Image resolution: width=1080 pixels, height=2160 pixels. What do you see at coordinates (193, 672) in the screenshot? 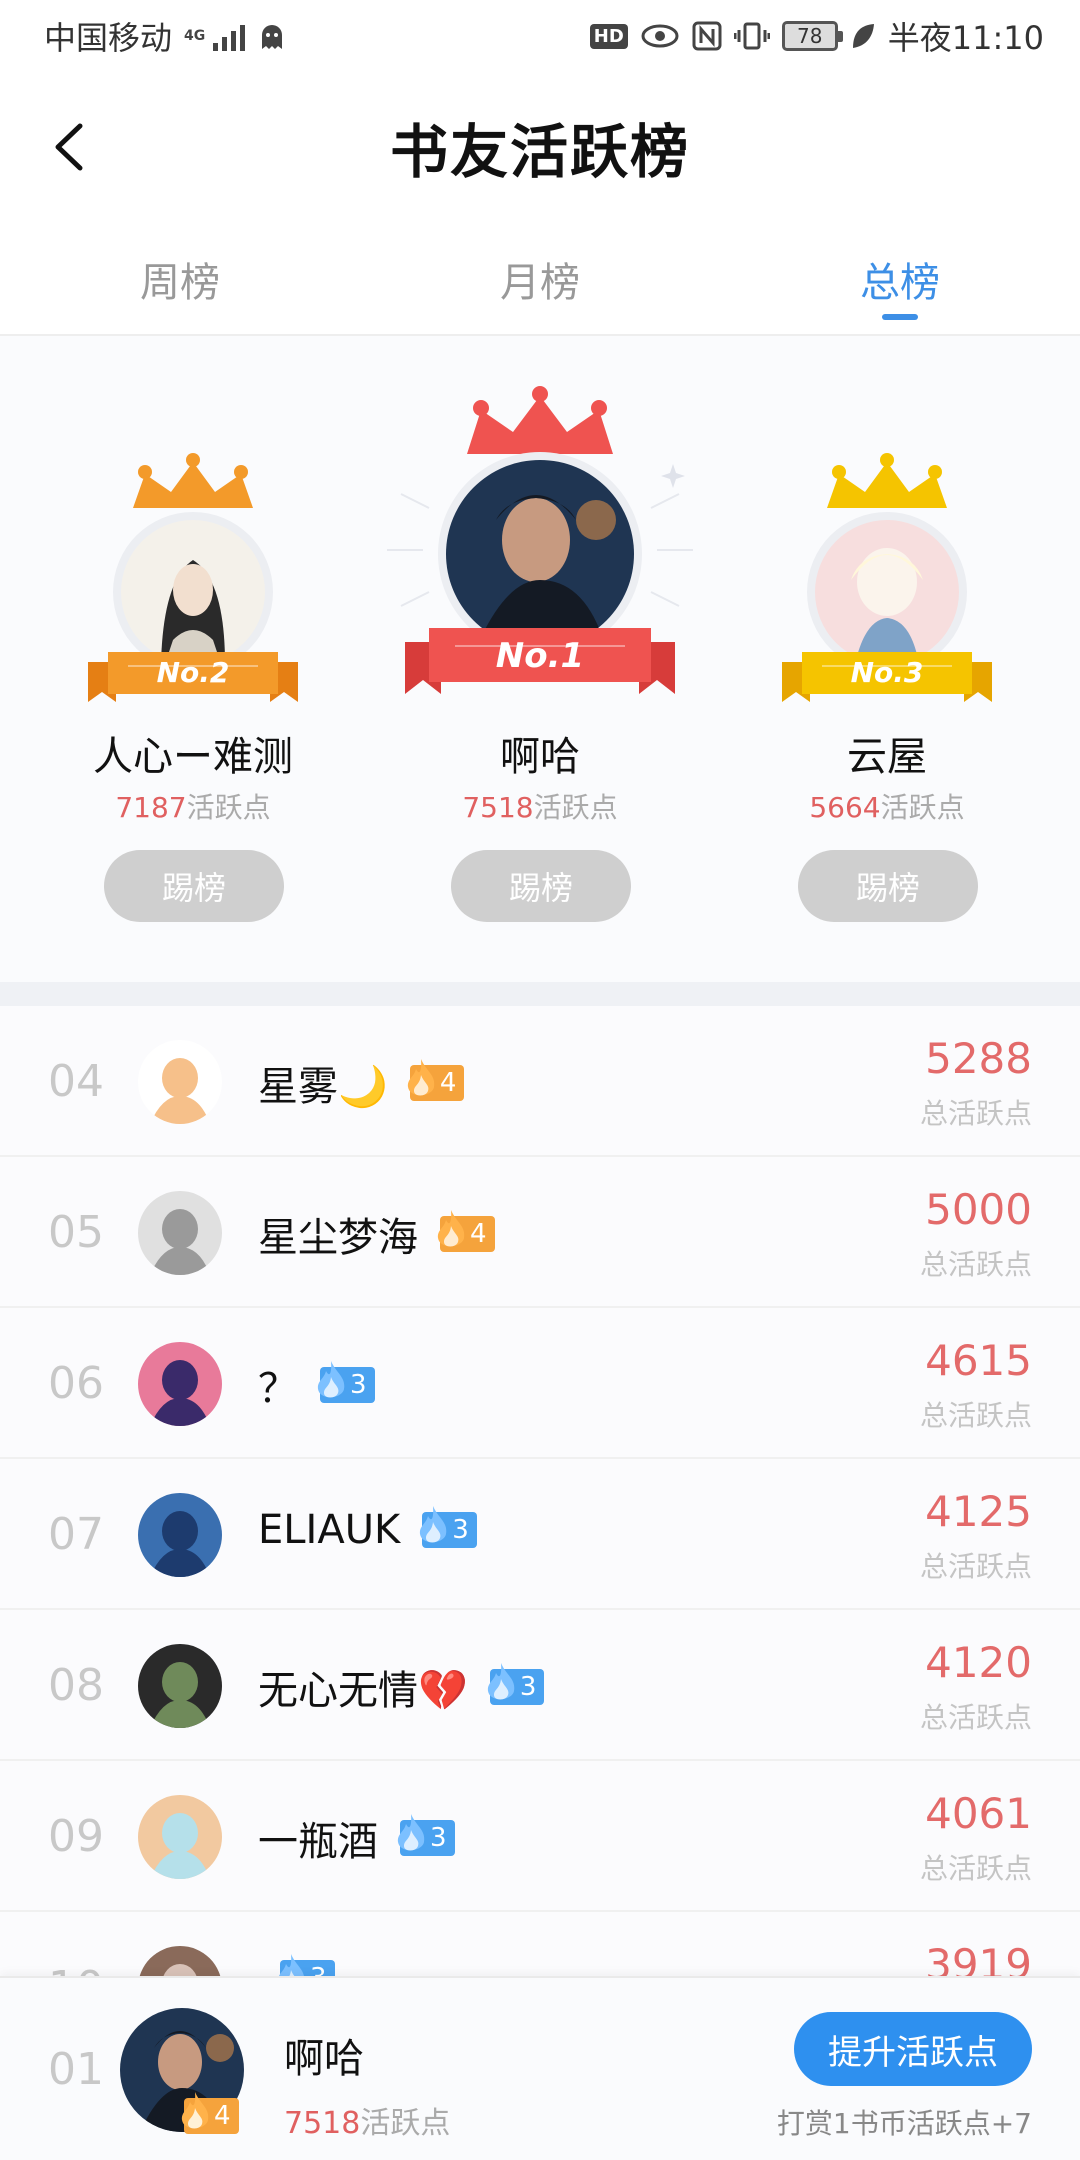
I see `rank-badge-label: No.2` at bounding box center [193, 672].